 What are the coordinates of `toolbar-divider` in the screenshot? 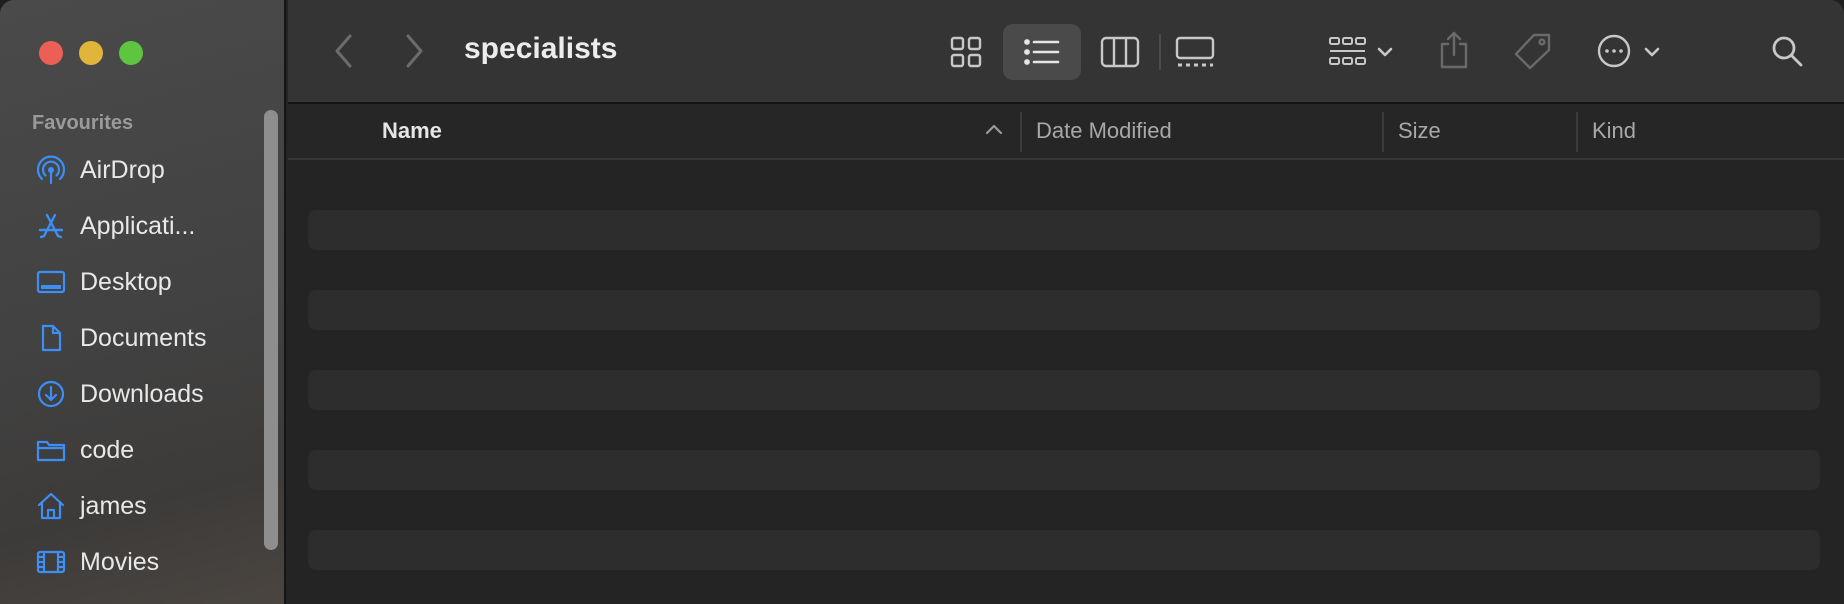 It's located at (1160, 52).